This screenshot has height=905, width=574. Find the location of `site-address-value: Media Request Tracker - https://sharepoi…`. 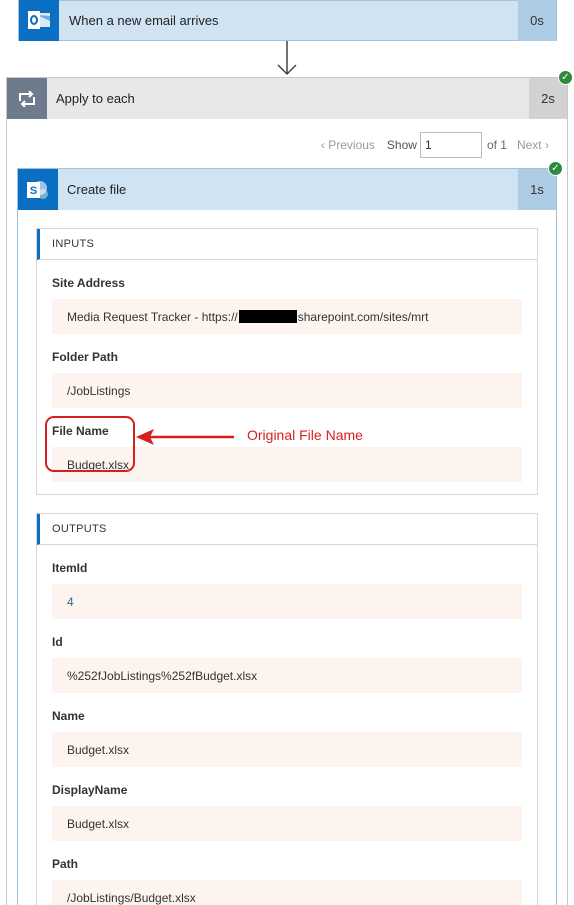

site-address-value: Media Request Tracker - https://sharepoi… is located at coordinates (287, 316).